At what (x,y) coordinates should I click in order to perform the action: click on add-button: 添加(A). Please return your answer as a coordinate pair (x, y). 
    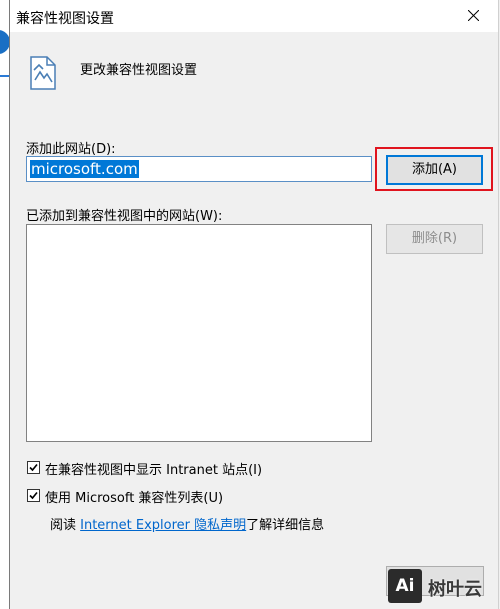
    Looking at the image, I should click on (434, 170).